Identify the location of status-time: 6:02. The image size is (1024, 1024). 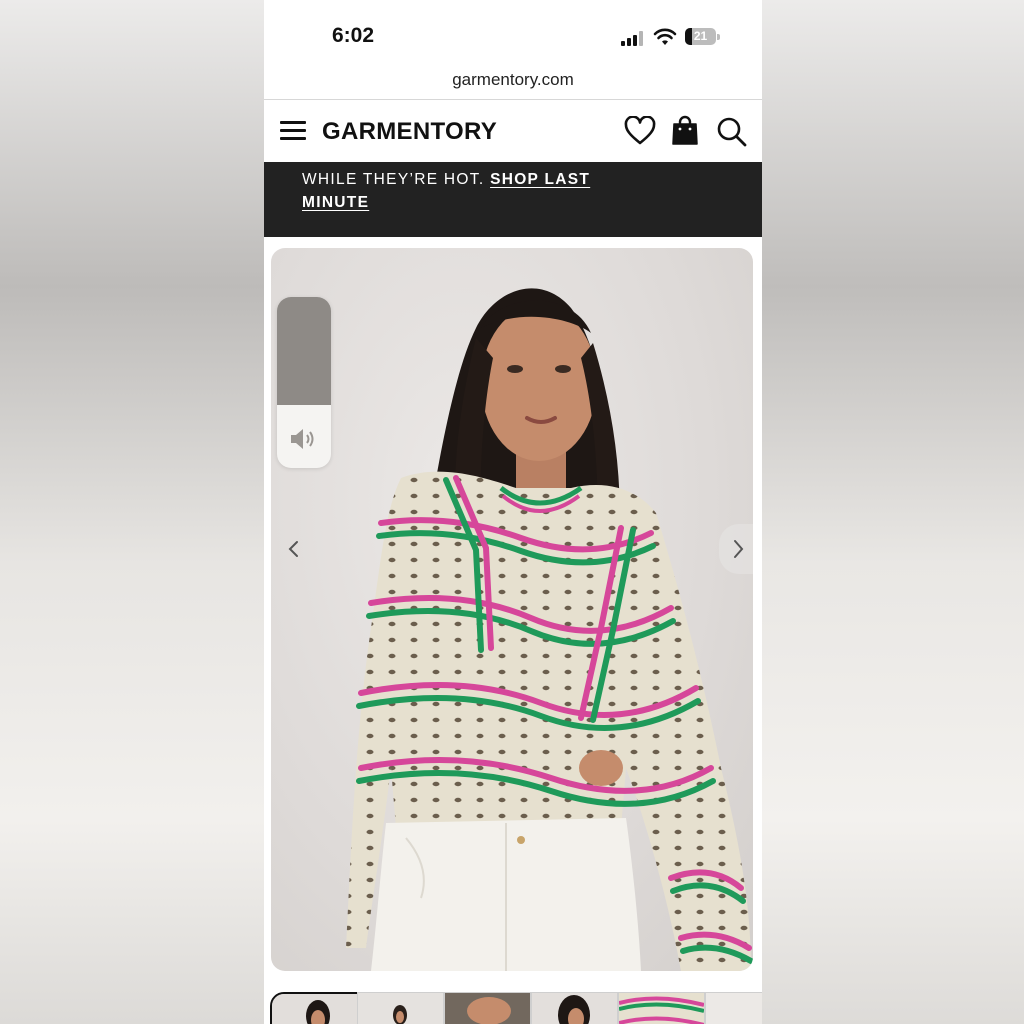
(353, 35).